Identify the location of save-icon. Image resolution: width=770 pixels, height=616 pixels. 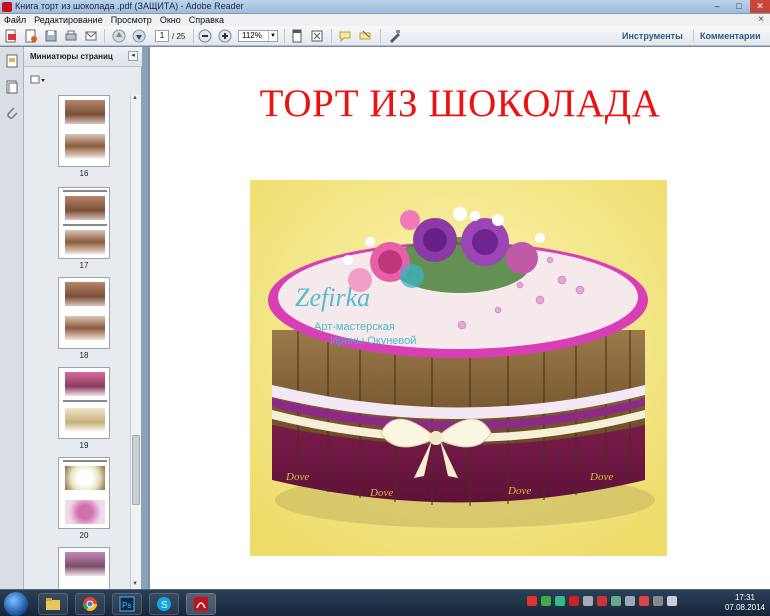
(51, 36).